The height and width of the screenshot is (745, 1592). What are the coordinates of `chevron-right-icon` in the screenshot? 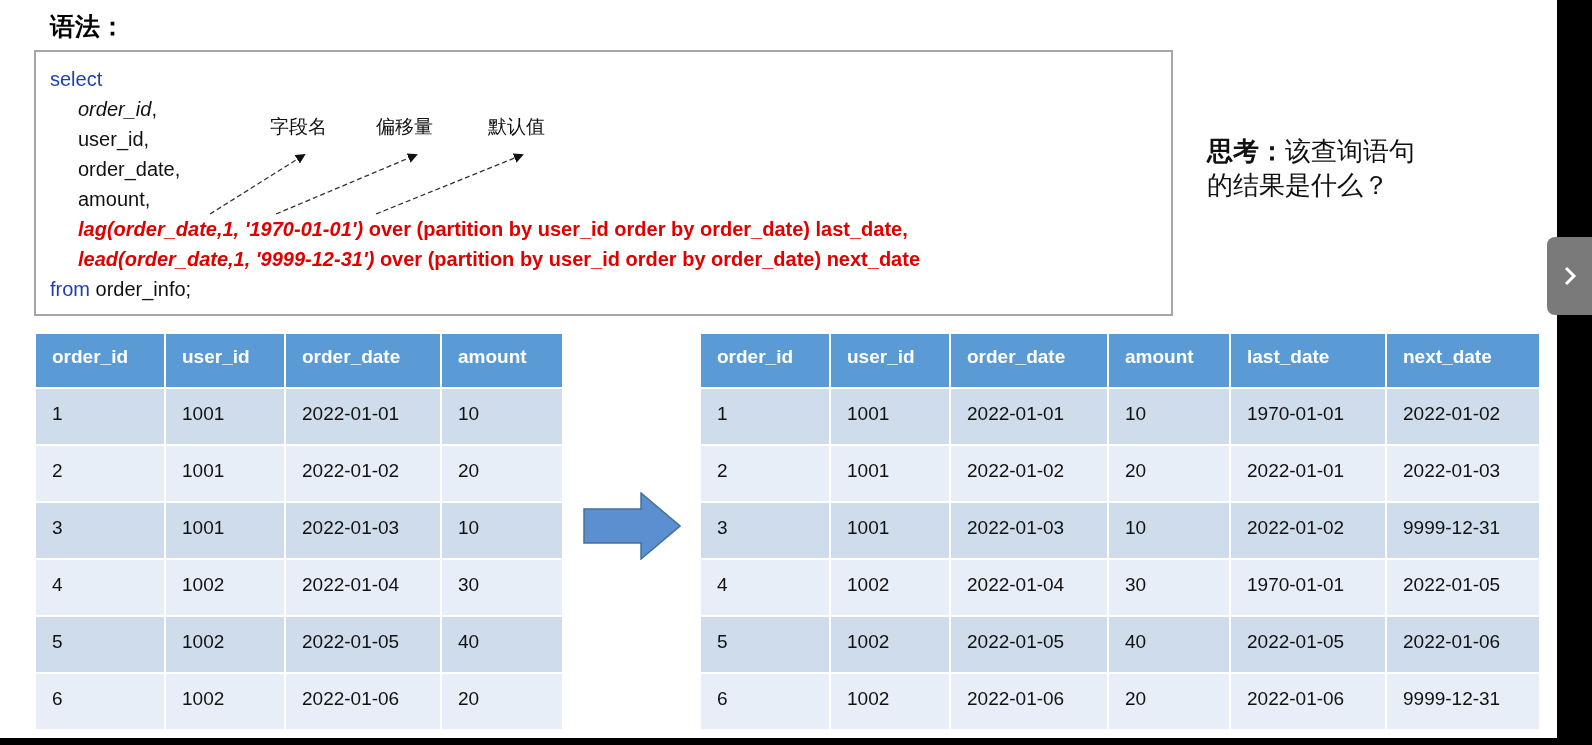 It's located at (1569, 276).